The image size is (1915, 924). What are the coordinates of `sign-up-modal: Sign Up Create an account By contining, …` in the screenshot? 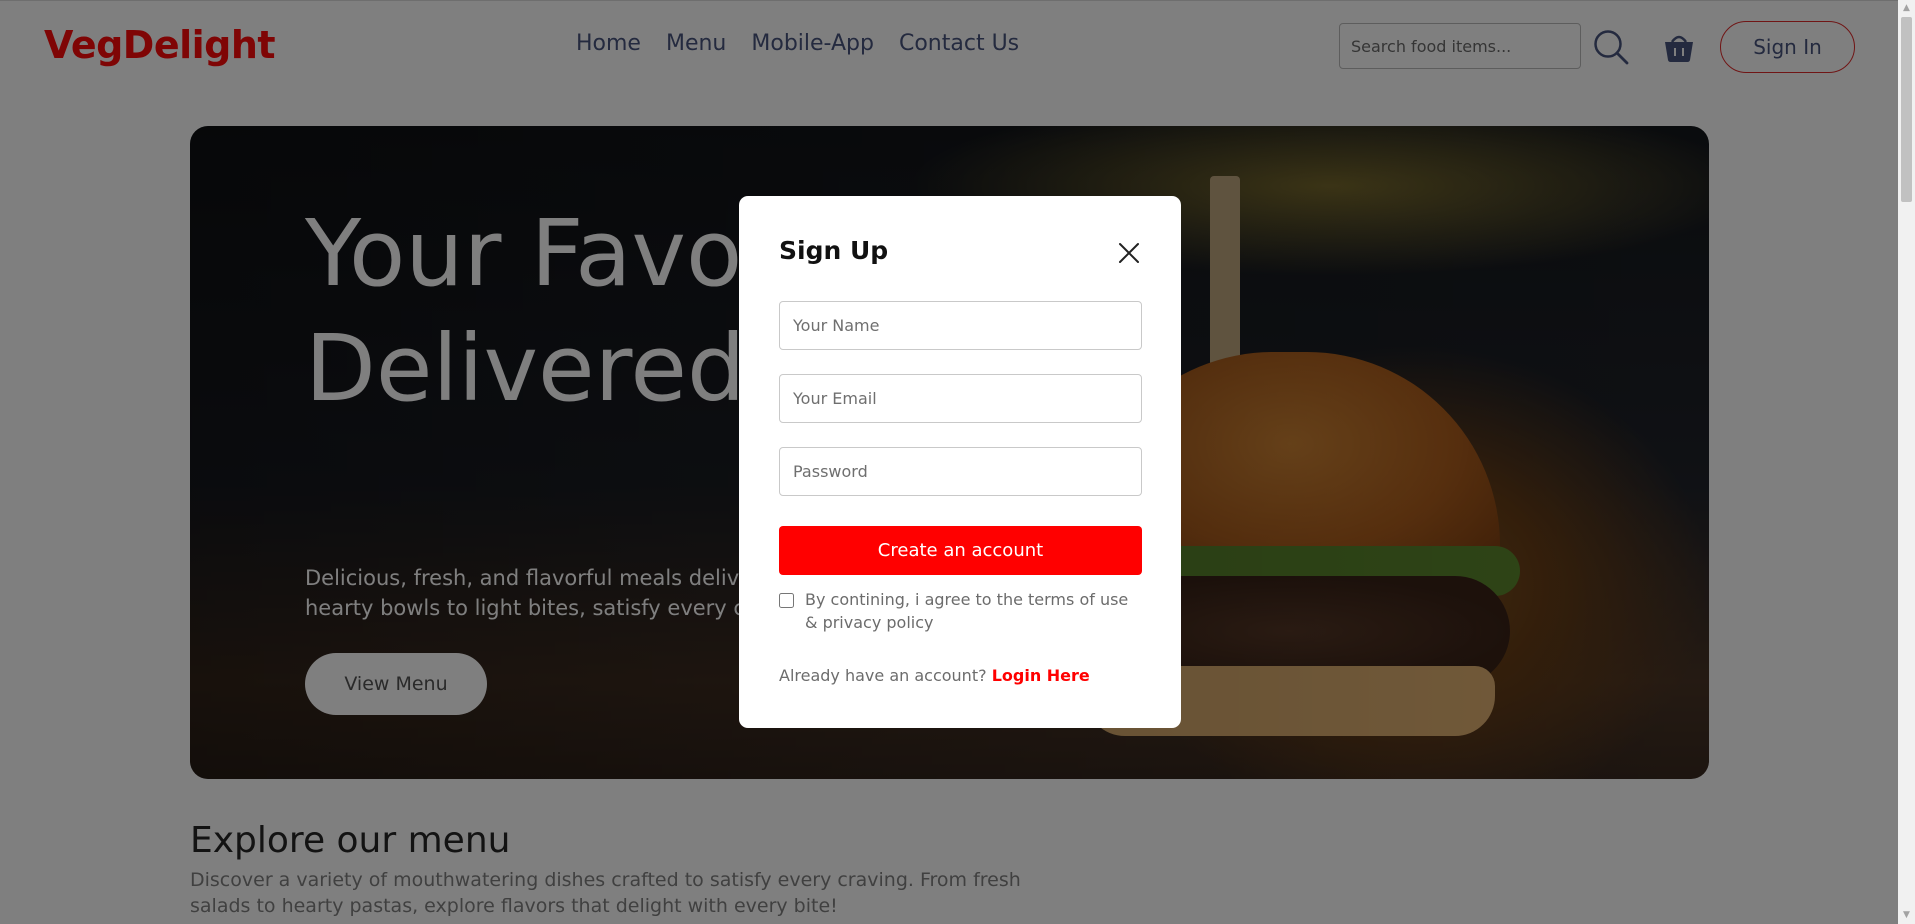 It's located at (960, 462).